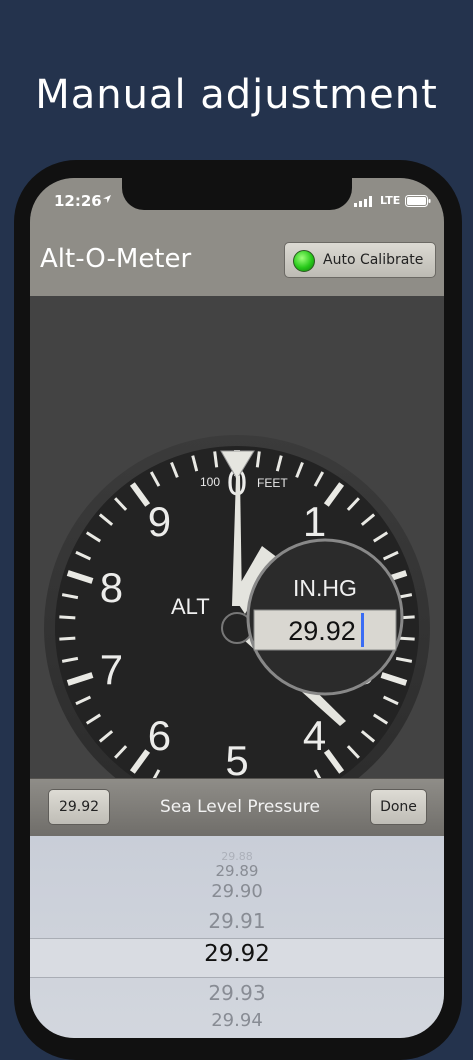  I want to click on status-bar: 12:26 LTE, so click(237, 202).